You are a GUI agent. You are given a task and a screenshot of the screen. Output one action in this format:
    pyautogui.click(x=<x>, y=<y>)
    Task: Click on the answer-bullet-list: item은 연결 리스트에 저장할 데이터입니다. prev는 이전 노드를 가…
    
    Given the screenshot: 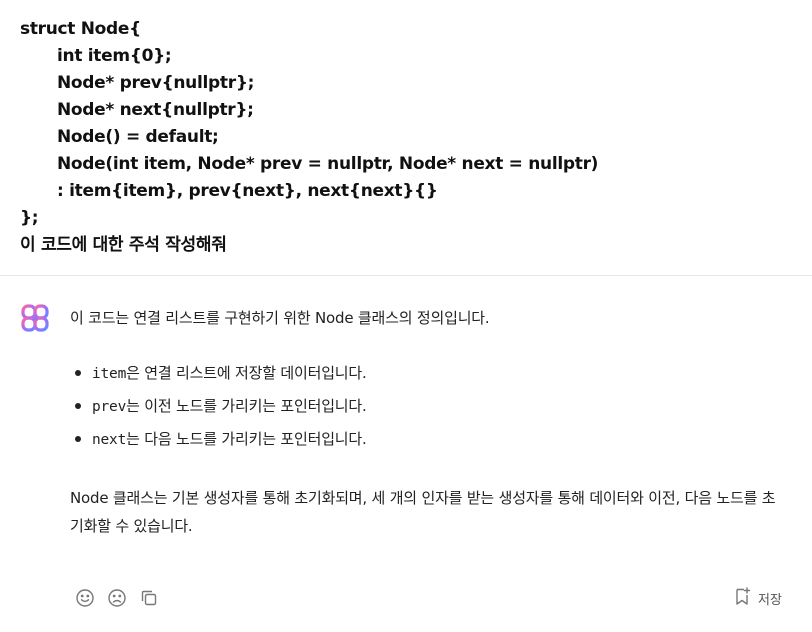 What is the action you would take?
    pyautogui.click(x=218, y=410)
    